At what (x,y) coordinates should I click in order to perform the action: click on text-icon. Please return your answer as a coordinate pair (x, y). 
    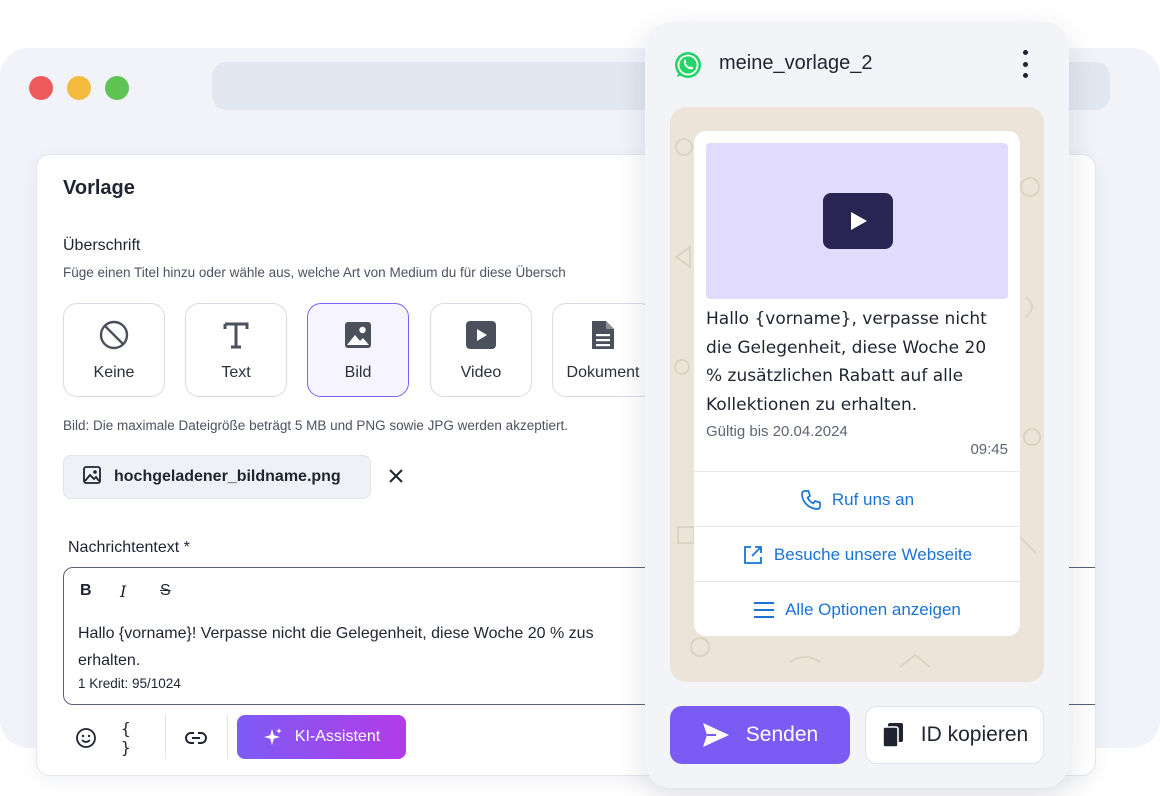
    Looking at the image, I should click on (236, 335).